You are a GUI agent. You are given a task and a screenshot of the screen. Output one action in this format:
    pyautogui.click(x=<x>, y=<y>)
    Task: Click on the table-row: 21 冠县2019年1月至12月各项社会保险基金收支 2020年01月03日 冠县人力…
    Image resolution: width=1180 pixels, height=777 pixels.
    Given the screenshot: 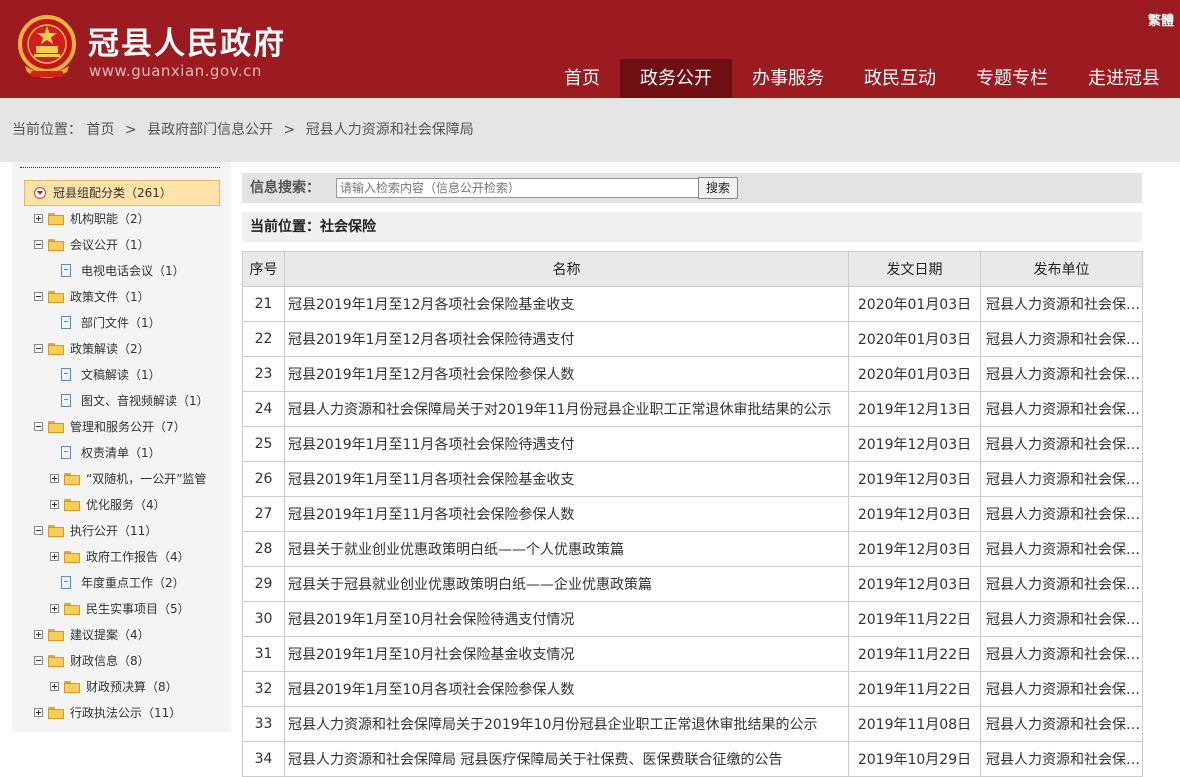 What is the action you would take?
    pyautogui.click(x=692, y=304)
    